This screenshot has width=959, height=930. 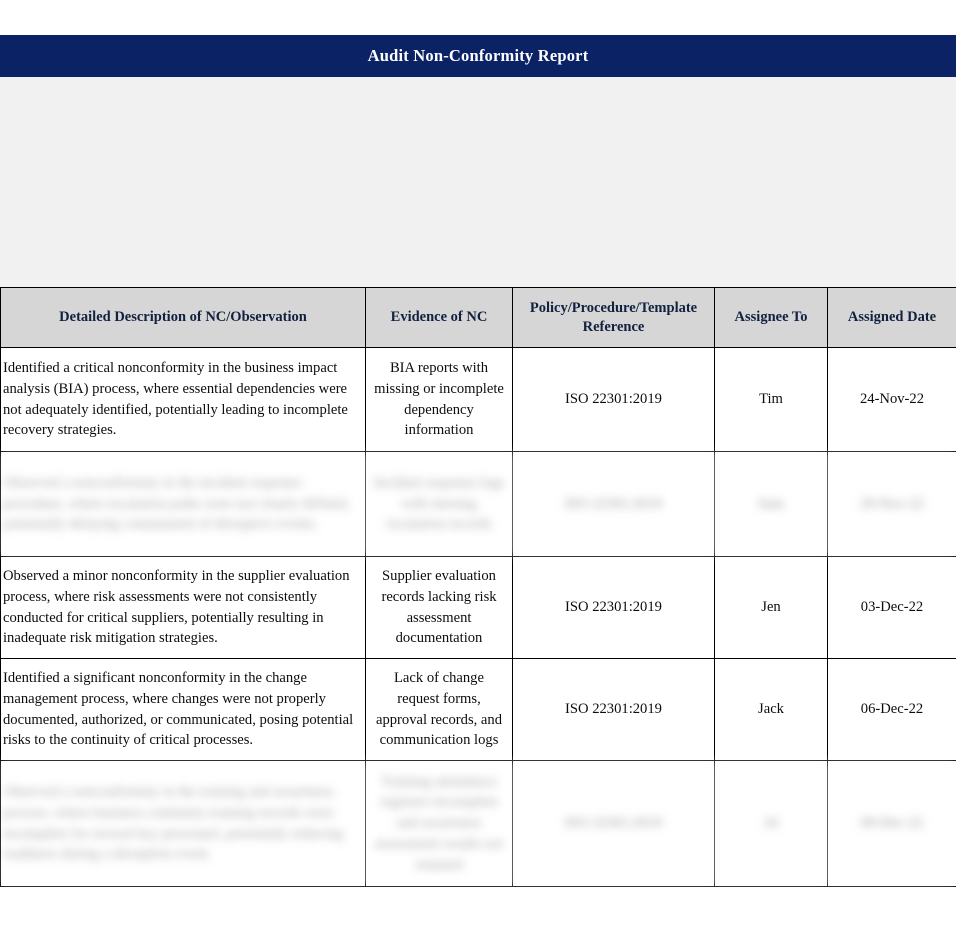 I want to click on cell-assigned-date: 24-Nov-22, so click(x=892, y=399).